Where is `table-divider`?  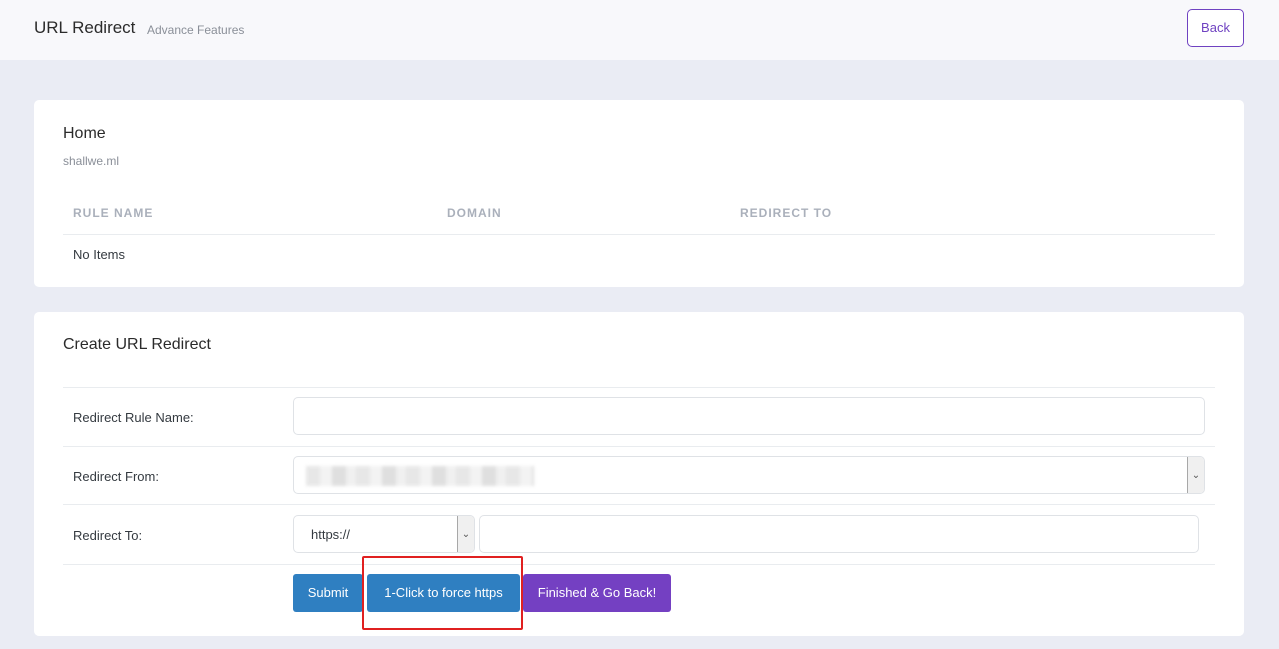
table-divider is located at coordinates (639, 234).